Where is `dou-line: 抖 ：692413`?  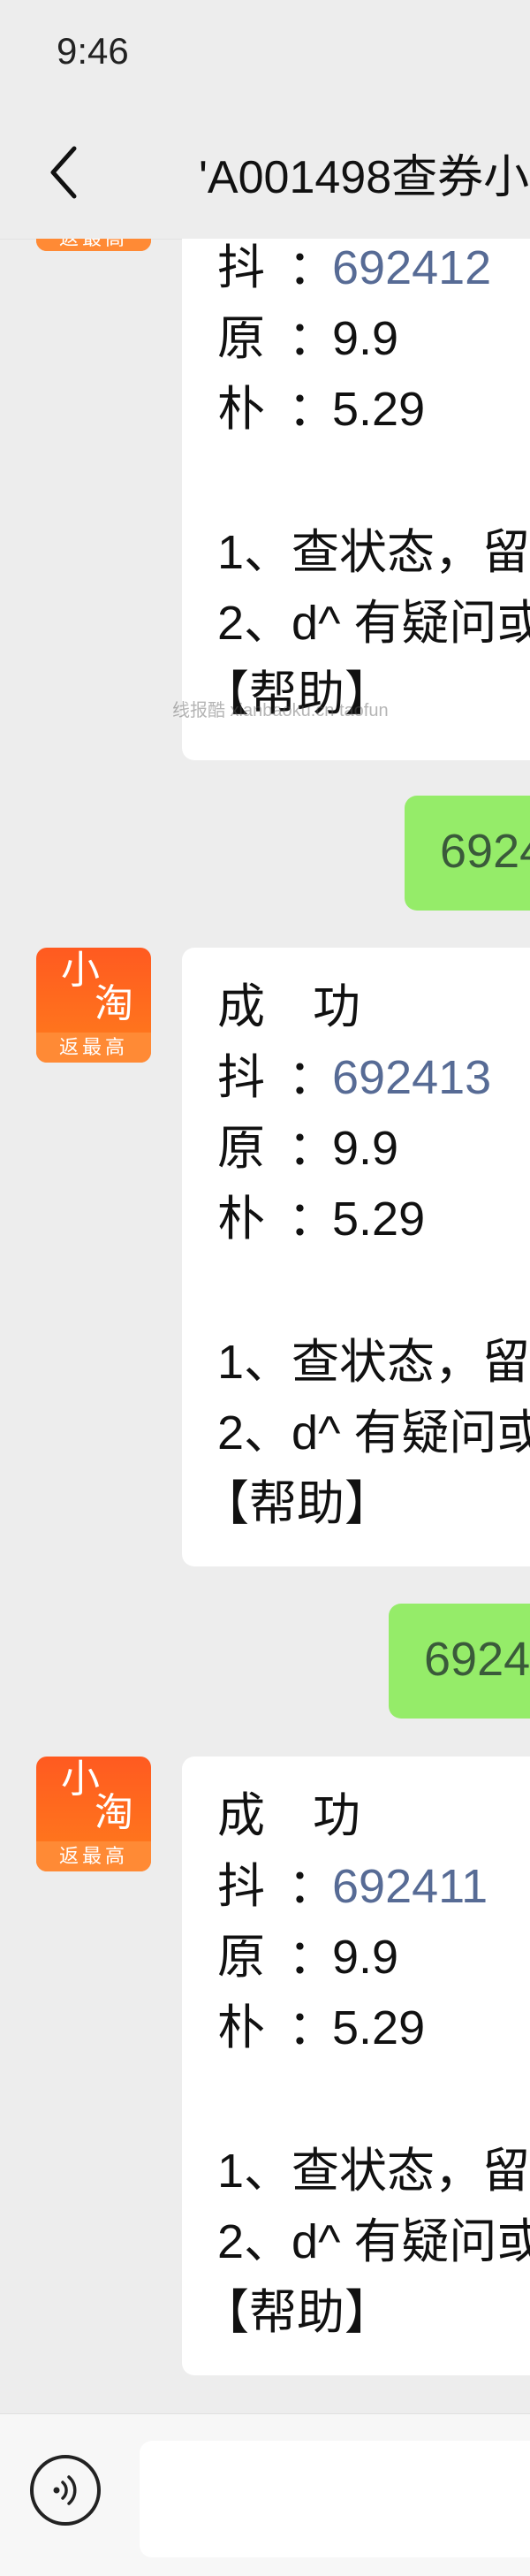 dou-line: 抖 ：692413 is located at coordinates (354, 1077).